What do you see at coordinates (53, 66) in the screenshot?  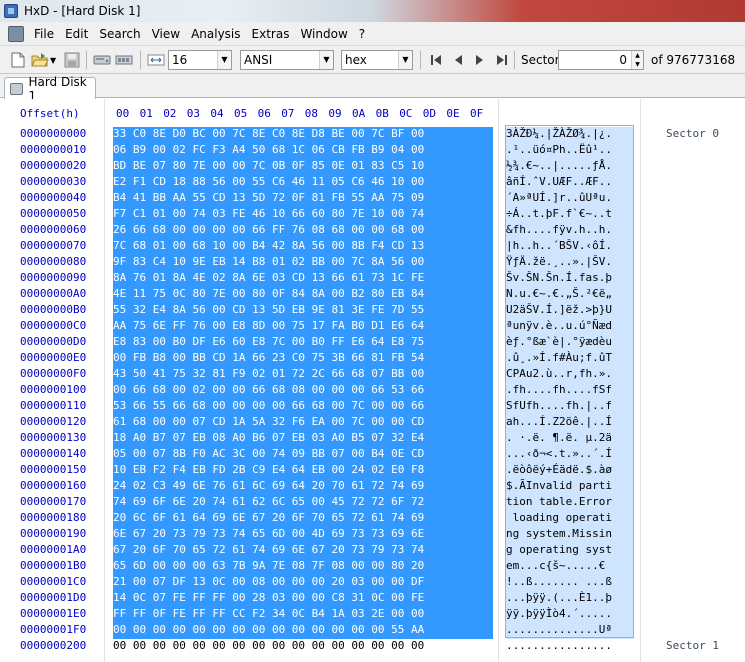 I see `open-dropdown-arrow: ▼` at bounding box center [53, 66].